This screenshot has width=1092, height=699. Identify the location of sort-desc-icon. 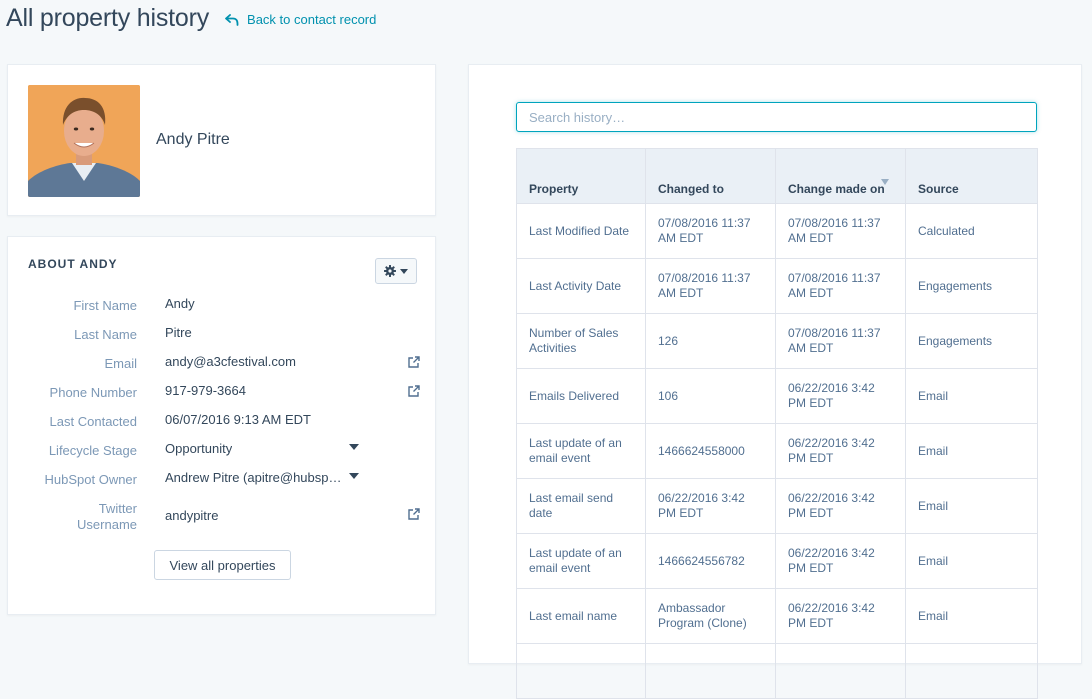
(885, 182).